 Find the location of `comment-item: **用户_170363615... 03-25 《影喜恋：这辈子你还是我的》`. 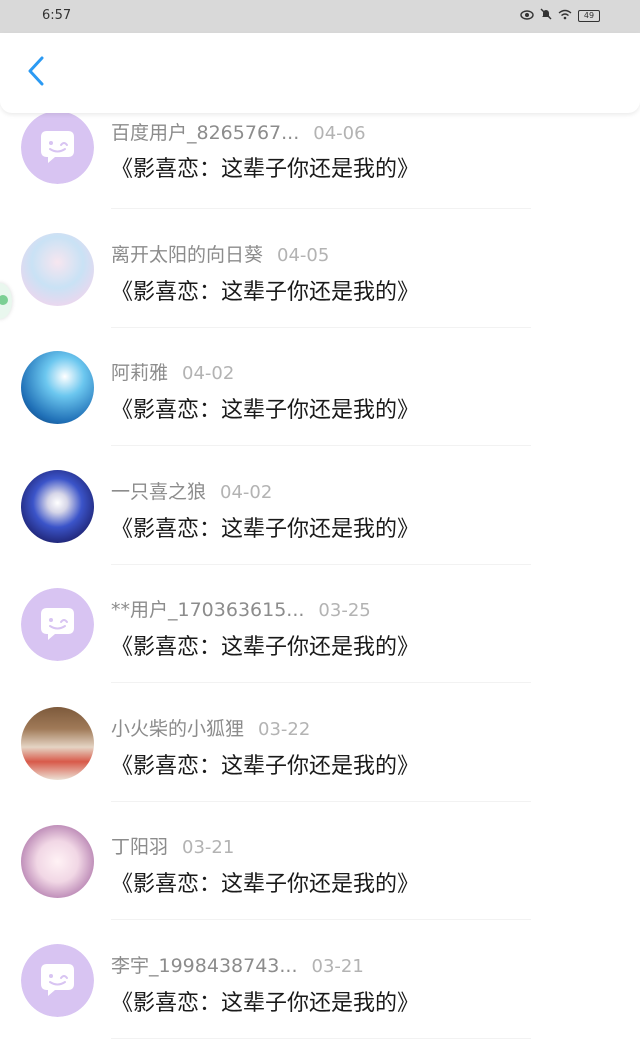

comment-item: **用户_170363615... 03-25 《影喜恋：这辈子你还是我的》 is located at coordinates (320, 646).